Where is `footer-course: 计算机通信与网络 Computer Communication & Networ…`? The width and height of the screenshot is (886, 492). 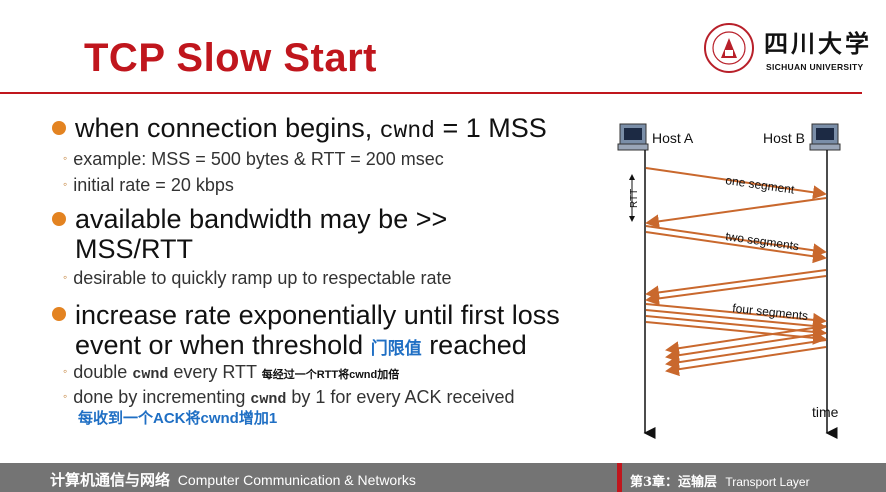
footer-course: 计算机通信与网络 Computer Communication & Networ… is located at coordinates (233, 479).